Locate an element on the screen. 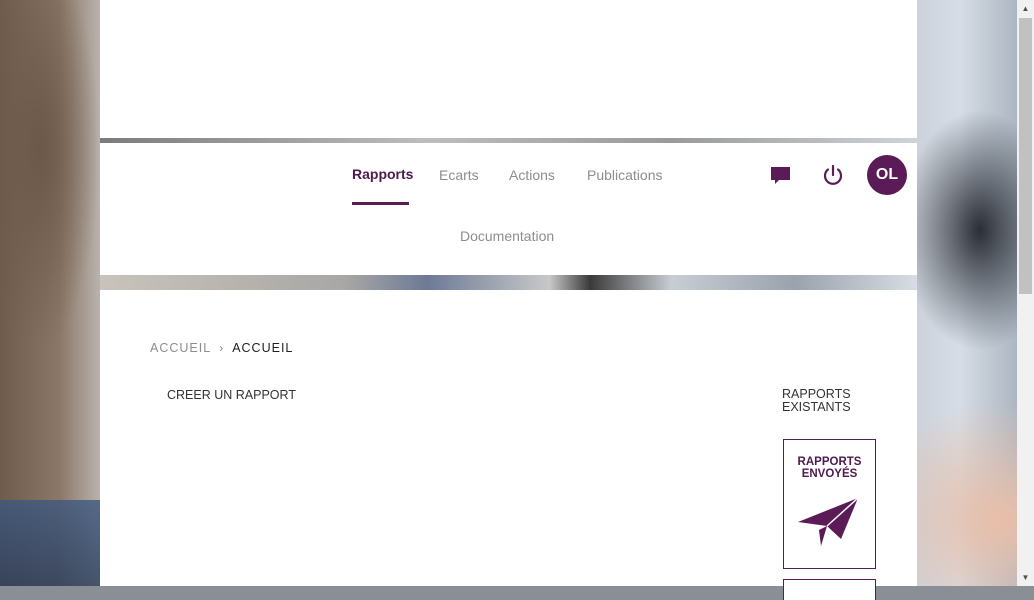 The width and height of the screenshot is (1034, 600). breadcrumb: ACCUEIL › ACCUEIL is located at coordinates (221, 348).